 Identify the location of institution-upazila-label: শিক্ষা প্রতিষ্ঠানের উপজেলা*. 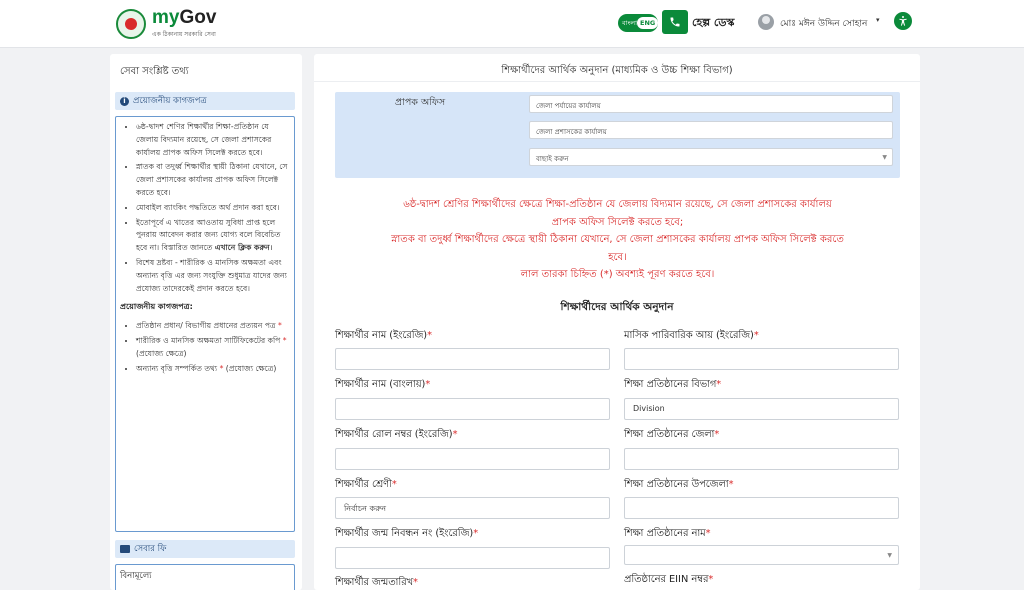
(679, 484).